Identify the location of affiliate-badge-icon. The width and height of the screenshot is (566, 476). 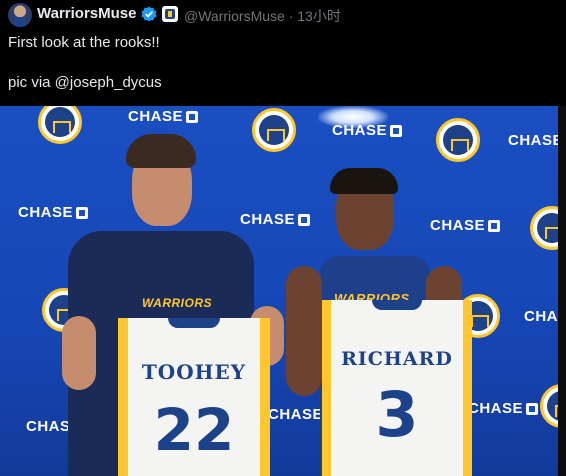
(170, 14).